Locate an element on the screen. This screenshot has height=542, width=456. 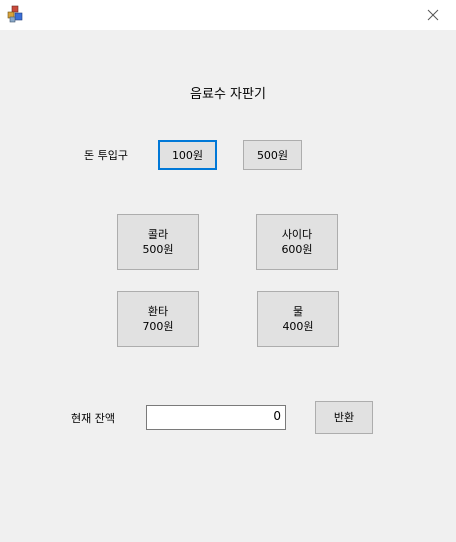
money-slot-label: 돈 투입구 is located at coordinates (106, 155).